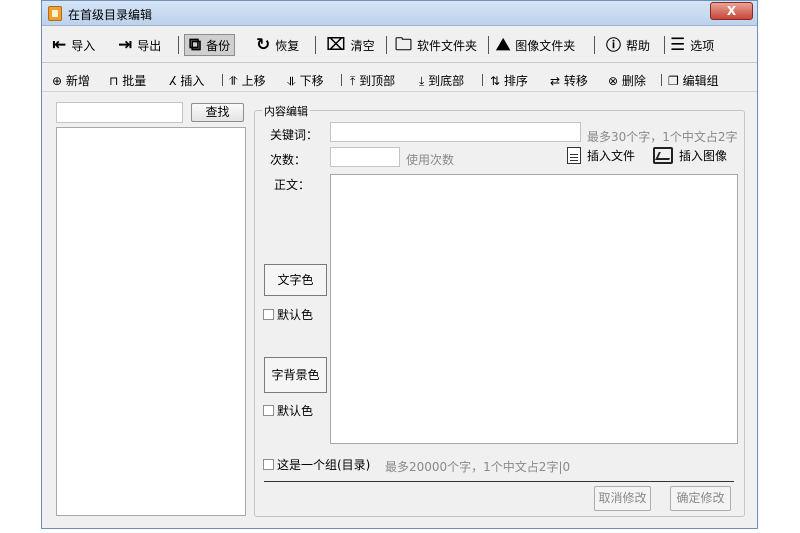 Image resolution: width=800 pixels, height=533 pixels. I want to click on app-icon, so click(55, 13).